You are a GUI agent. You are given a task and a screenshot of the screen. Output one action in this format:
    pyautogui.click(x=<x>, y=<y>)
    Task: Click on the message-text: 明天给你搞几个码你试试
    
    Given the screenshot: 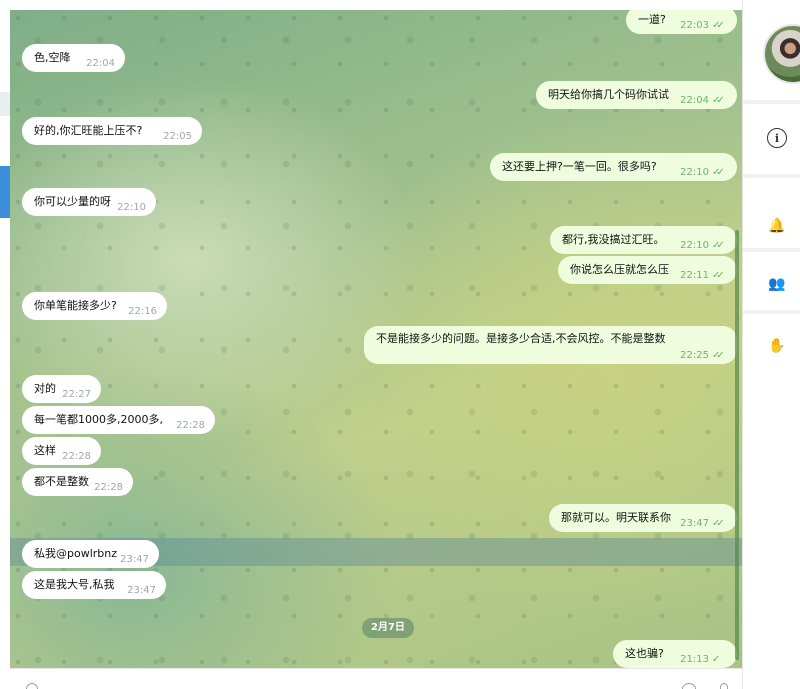 What is the action you would take?
    pyautogui.click(x=608, y=94)
    